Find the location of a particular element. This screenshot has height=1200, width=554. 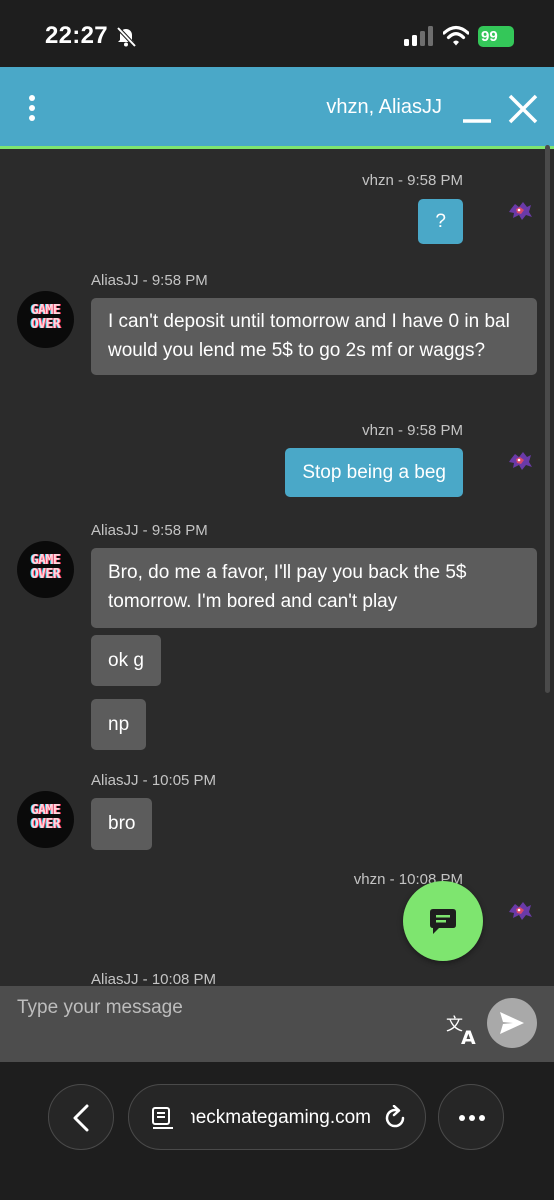

translate-icon: 文 A is located at coordinates (463, 1030).